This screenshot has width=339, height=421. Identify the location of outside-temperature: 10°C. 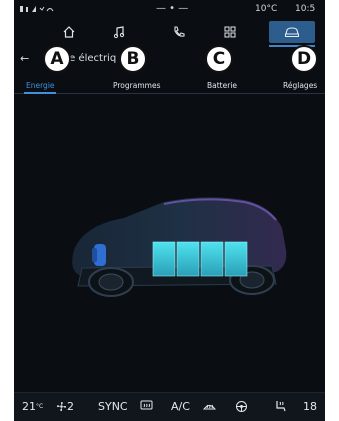
(266, 9).